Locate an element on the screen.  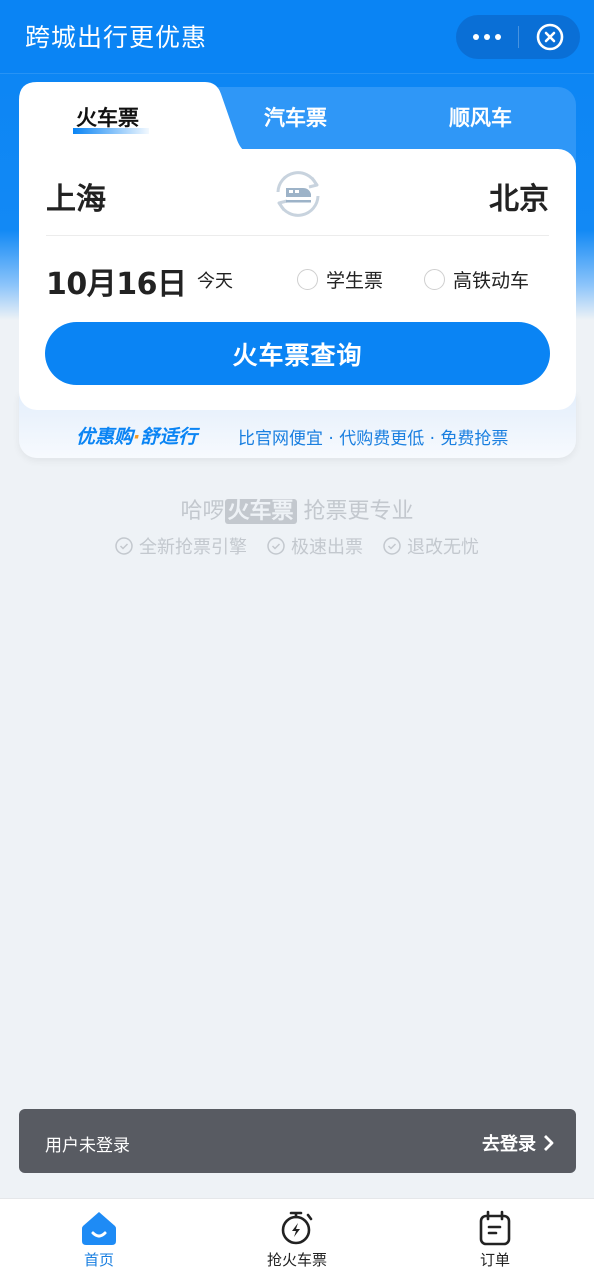
high-speed-radio is located at coordinates (434, 279).